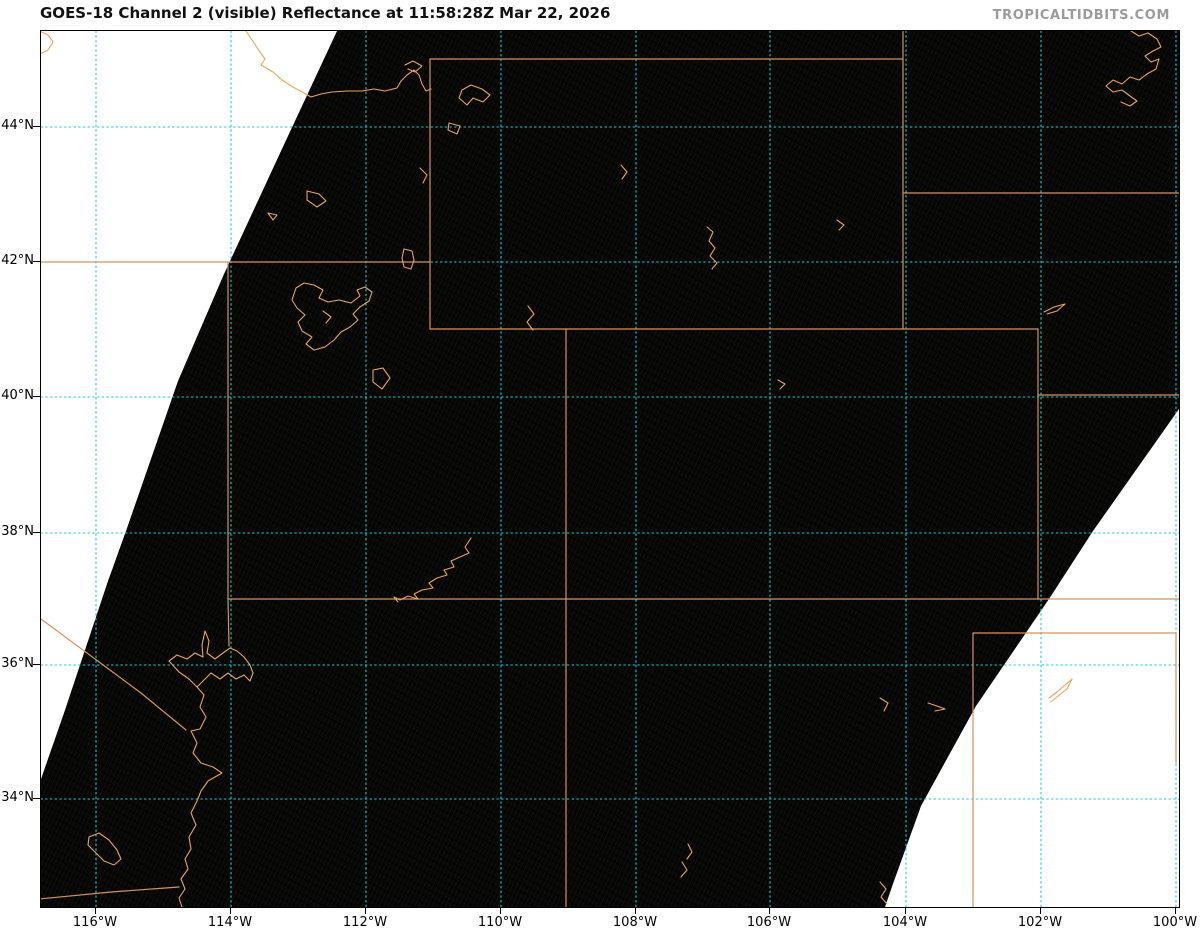 This screenshot has width=1200, height=929. What do you see at coordinates (17, 395) in the screenshot?
I see `lat-tick-label: 40°N` at bounding box center [17, 395].